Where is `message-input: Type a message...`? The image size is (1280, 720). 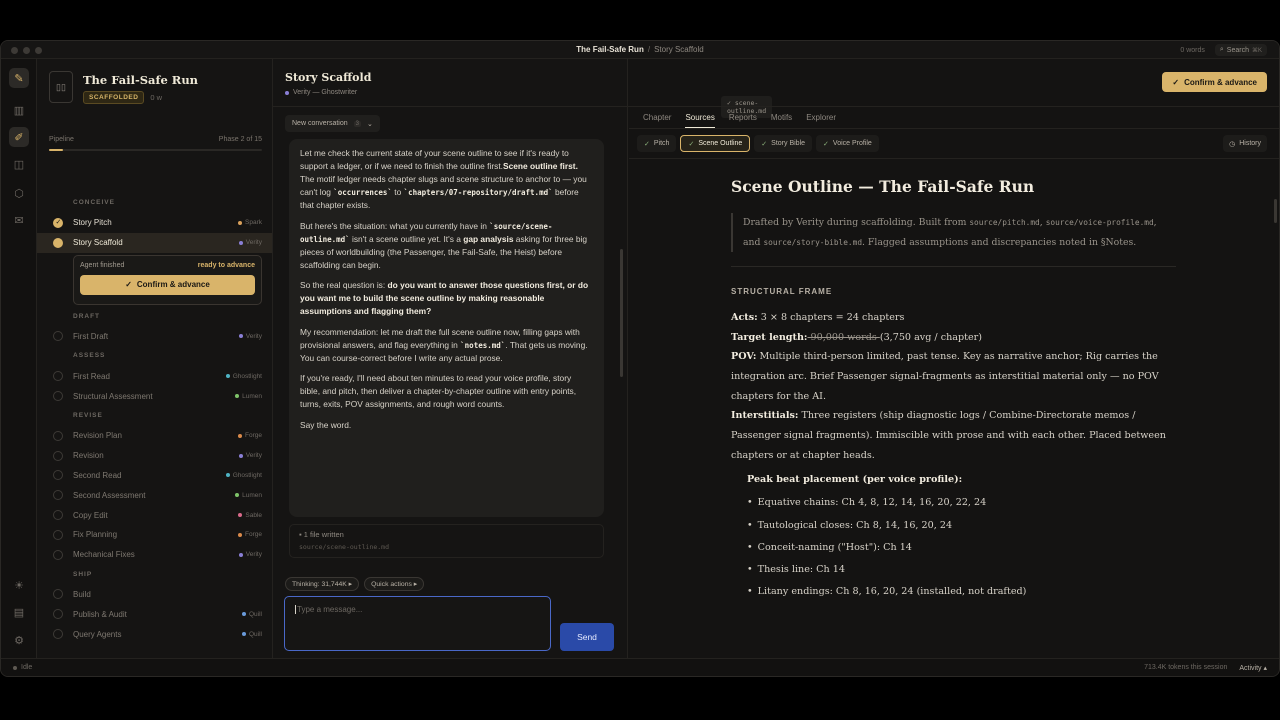
message-input: Type a message... is located at coordinates (417, 623).